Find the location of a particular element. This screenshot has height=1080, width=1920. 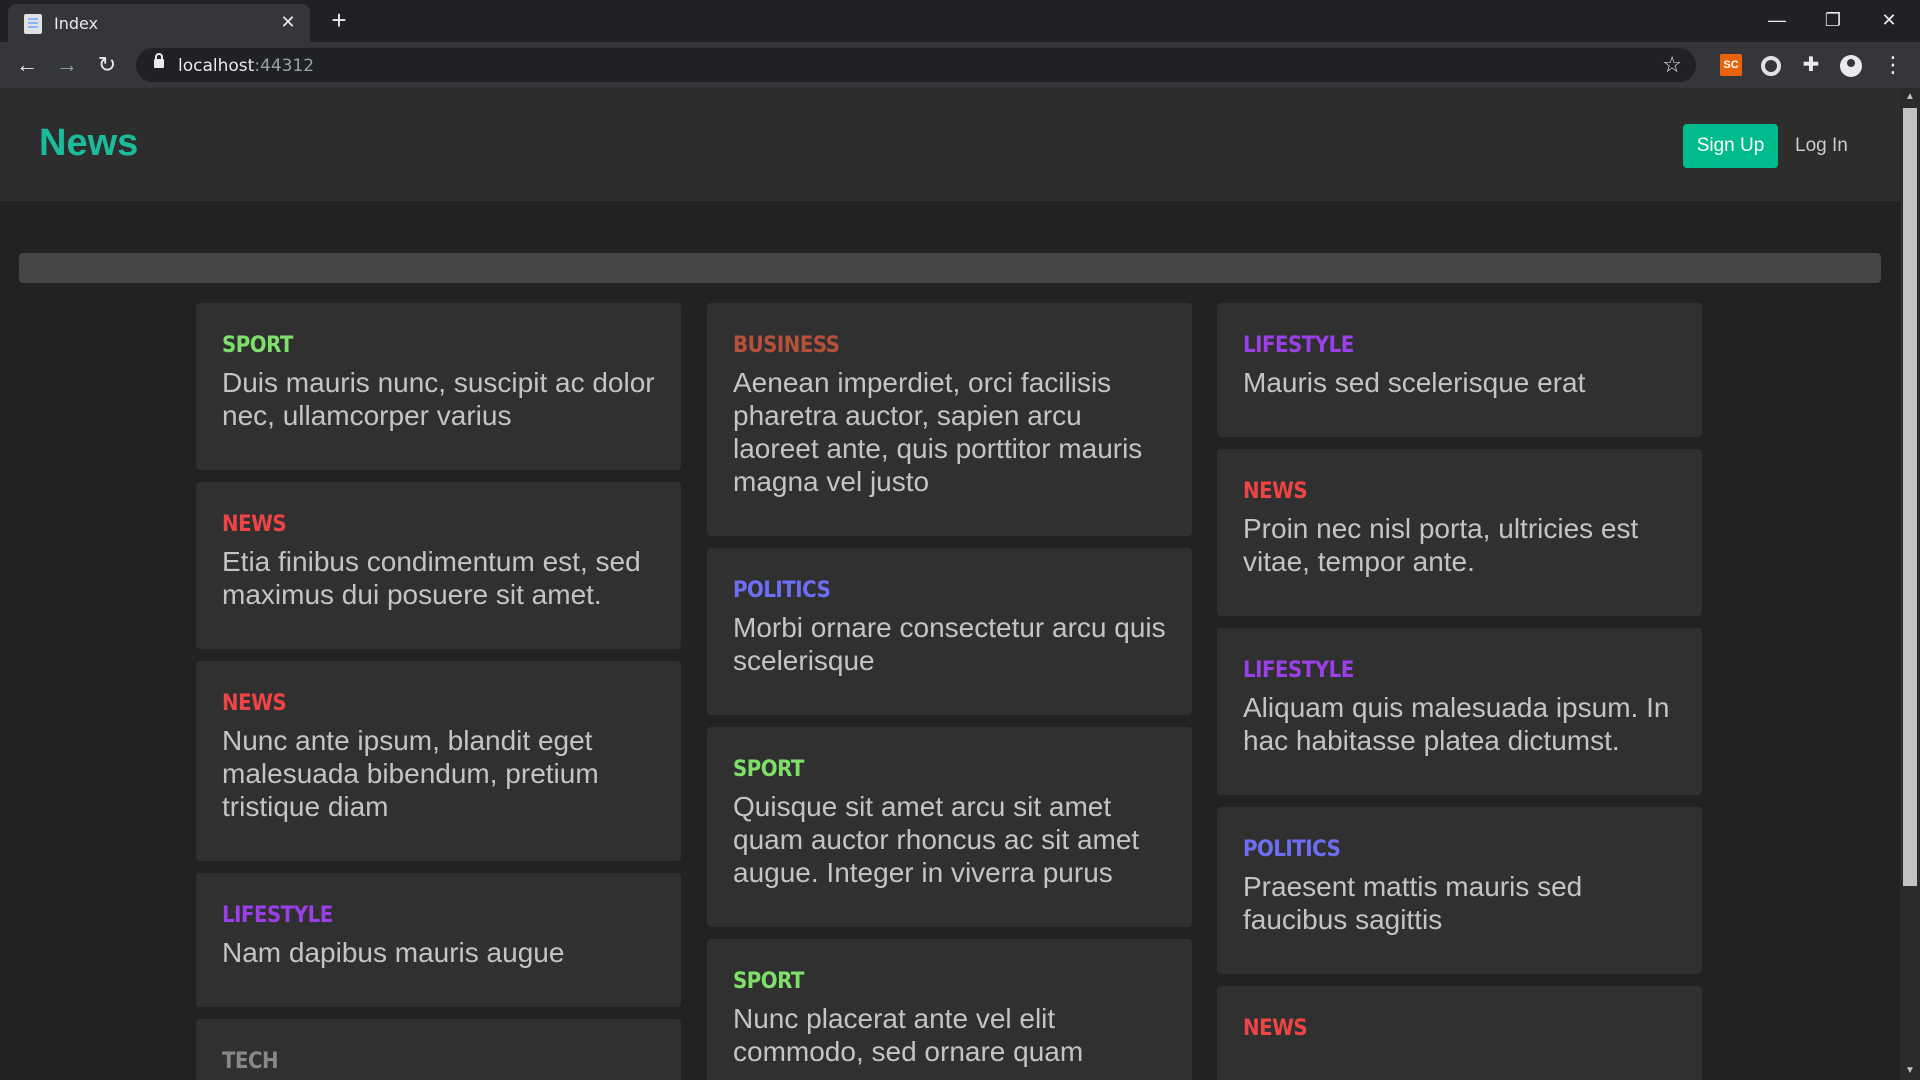

page-scrollbar: ▲ ▼ is located at coordinates (1910, 584).